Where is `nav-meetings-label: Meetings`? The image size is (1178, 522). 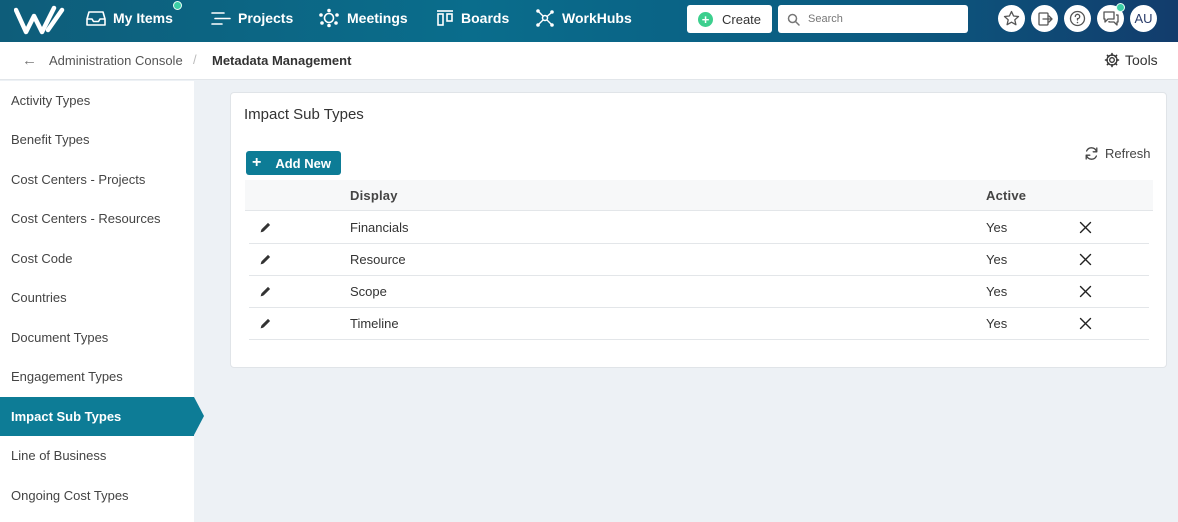
nav-meetings-label: Meetings is located at coordinates (377, 18).